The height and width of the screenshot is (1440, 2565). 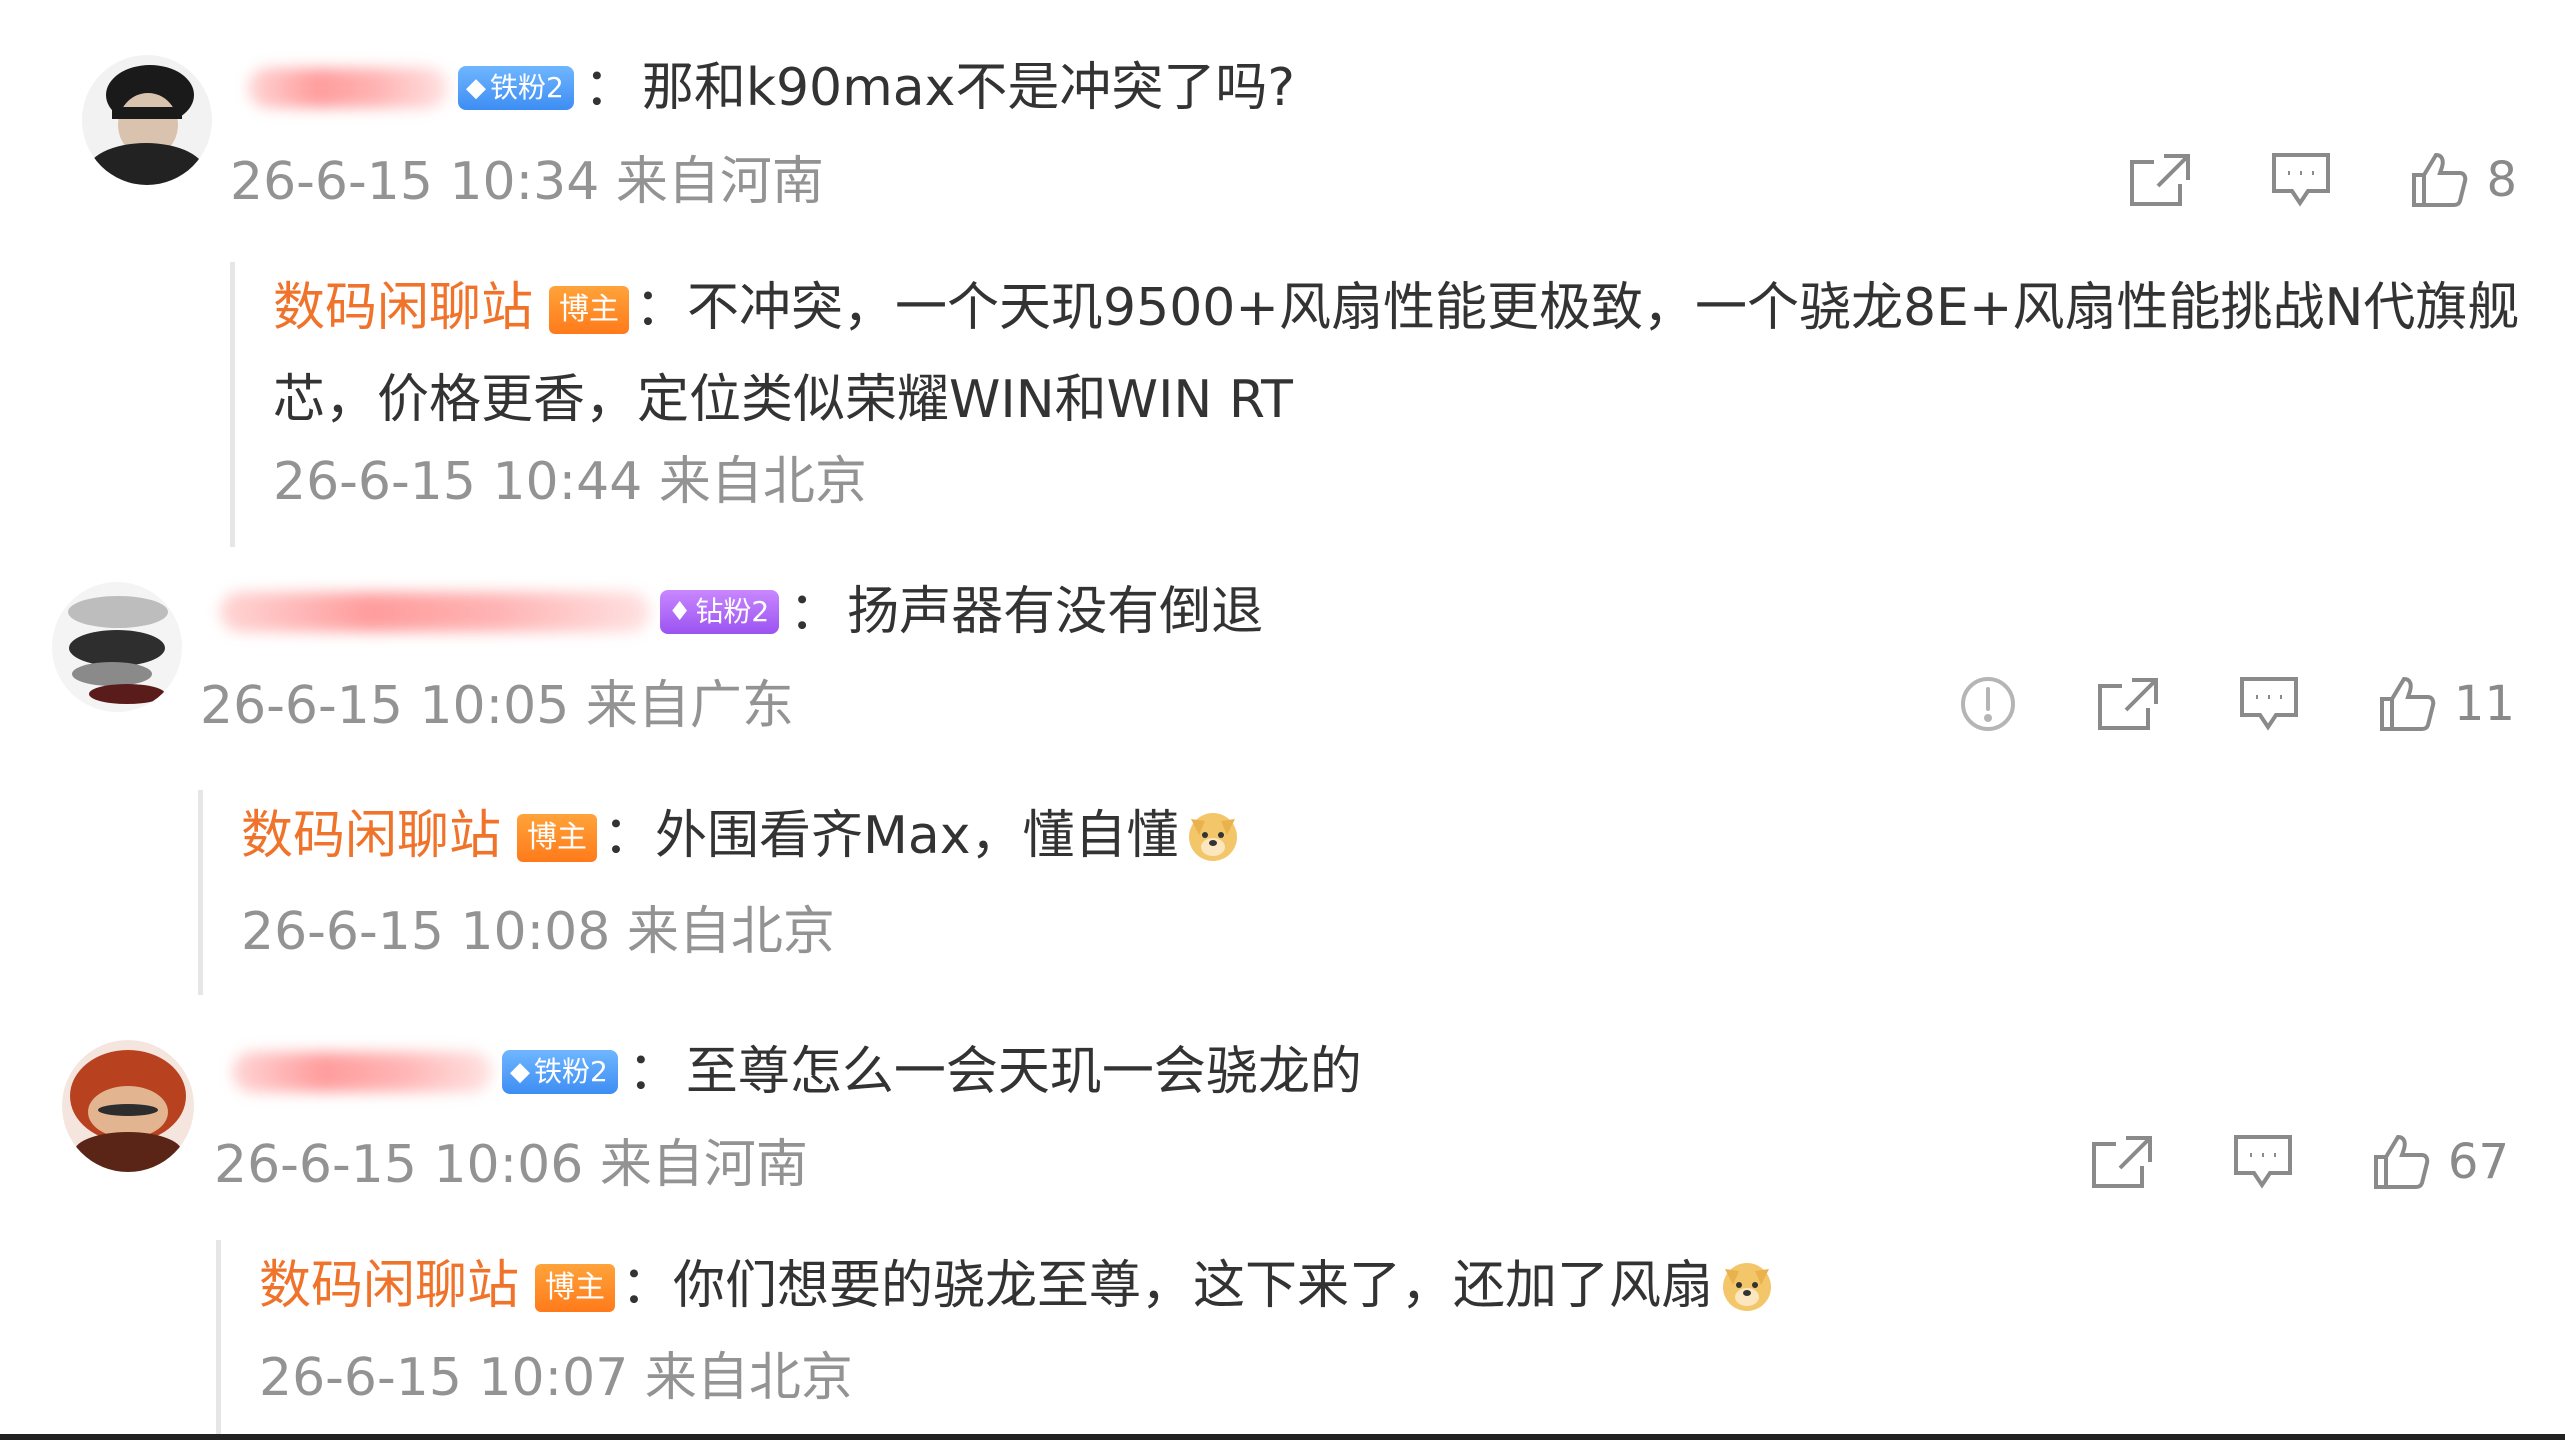 What do you see at coordinates (1023, 1072) in the screenshot?
I see `comment-text: 至尊怎么一会天玑一会骁龙的` at bounding box center [1023, 1072].